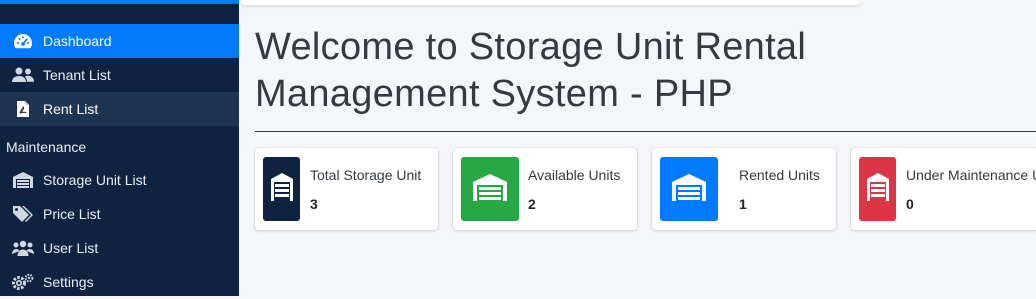 Image resolution: width=1036 pixels, height=299 pixels. I want to click on info-box-label: Available Units, so click(574, 175).